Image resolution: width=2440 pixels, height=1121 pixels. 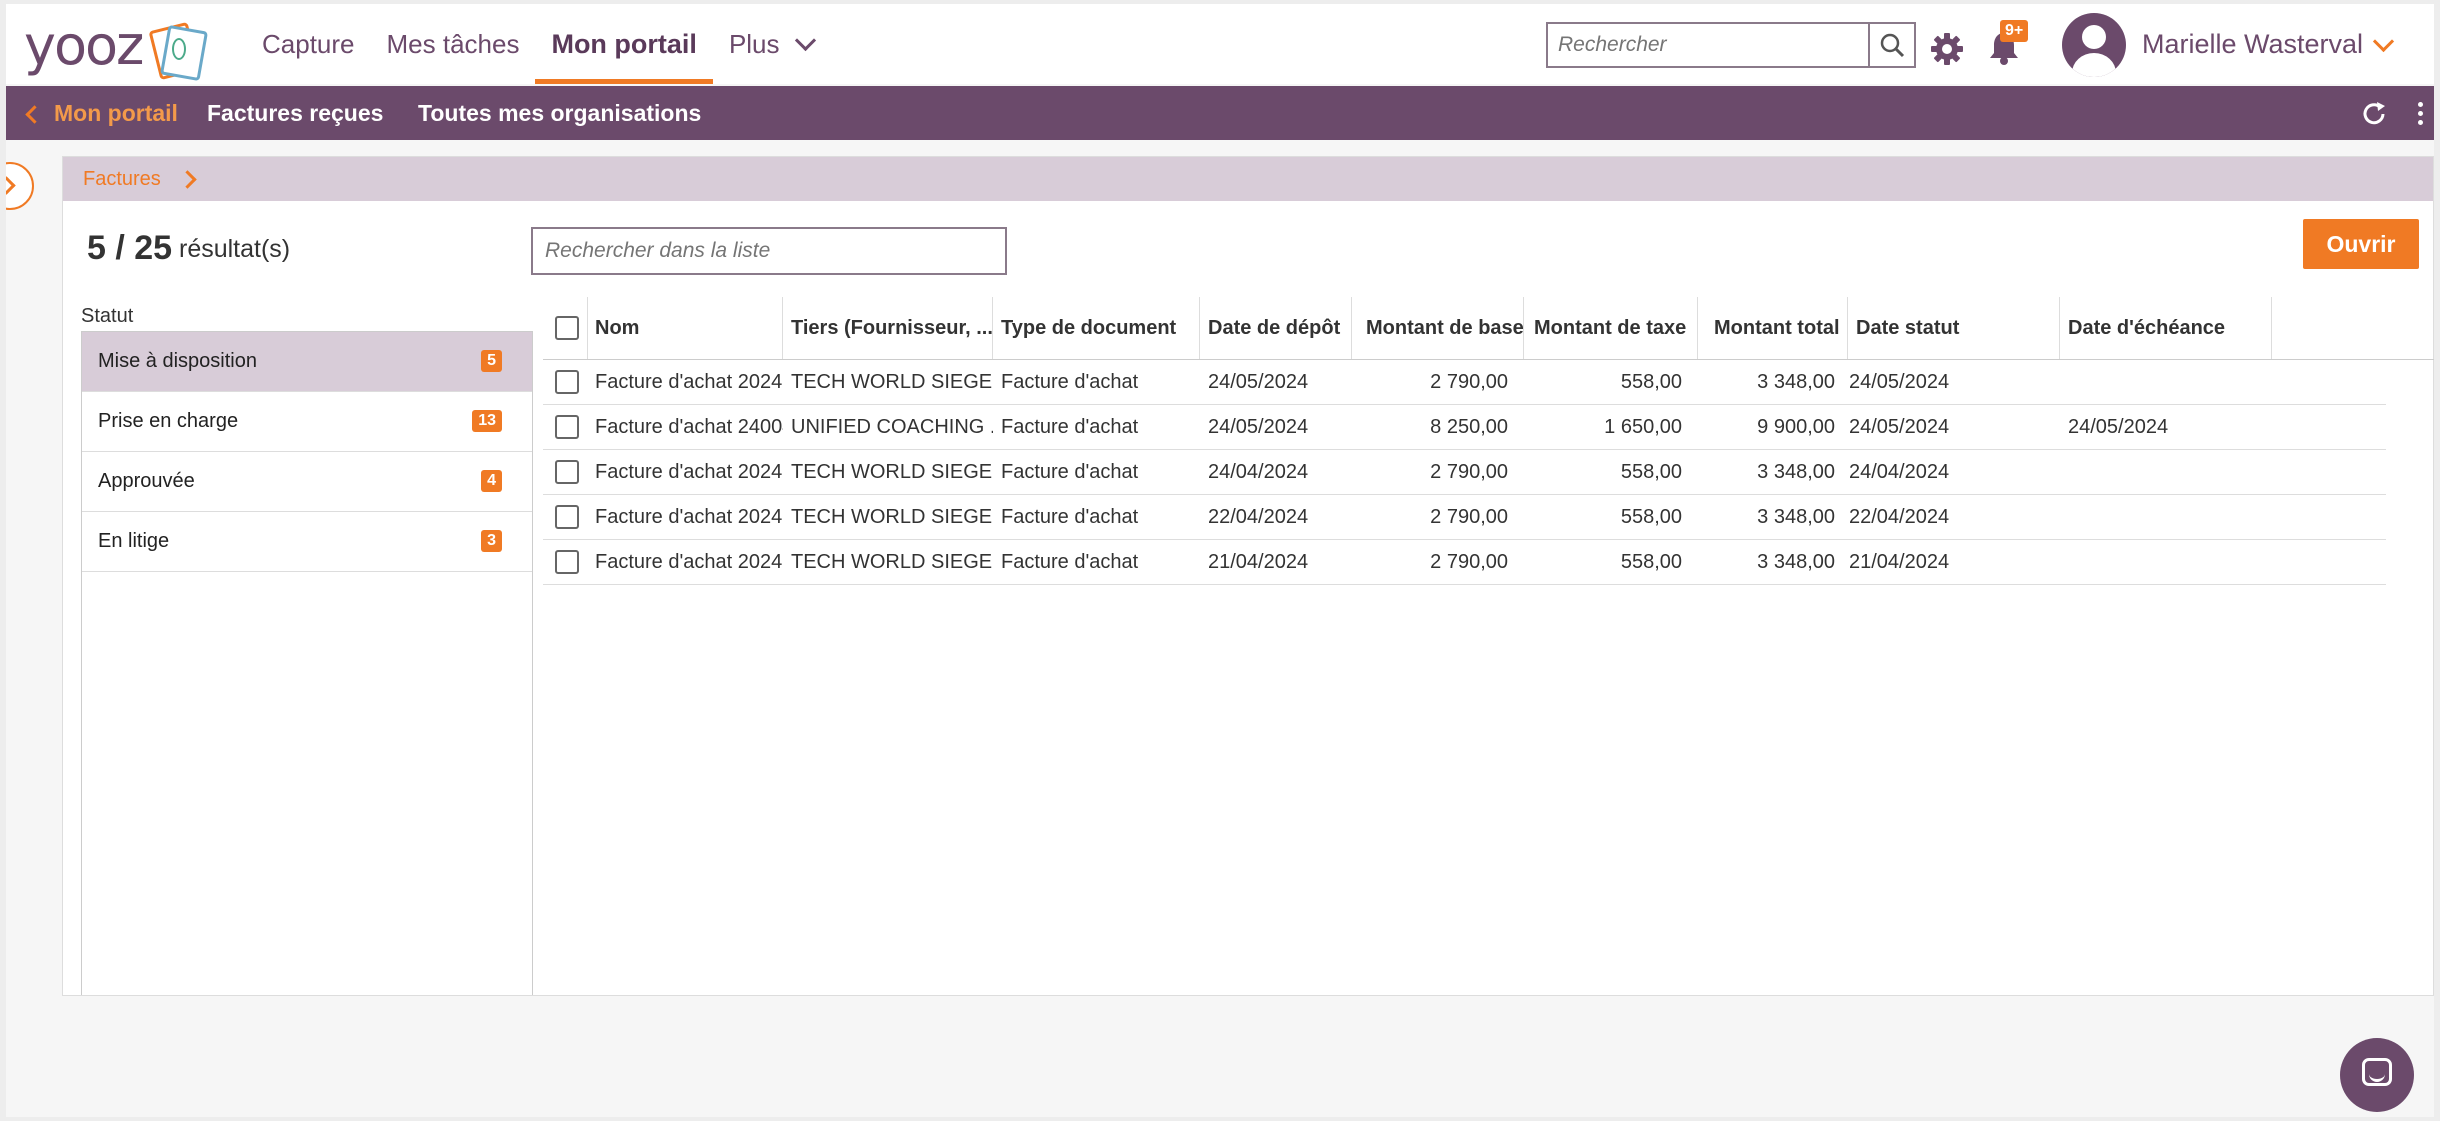 What do you see at coordinates (34, 114) in the screenshot?
I see `back-chevron-icon` at bounding box center [34, 114].